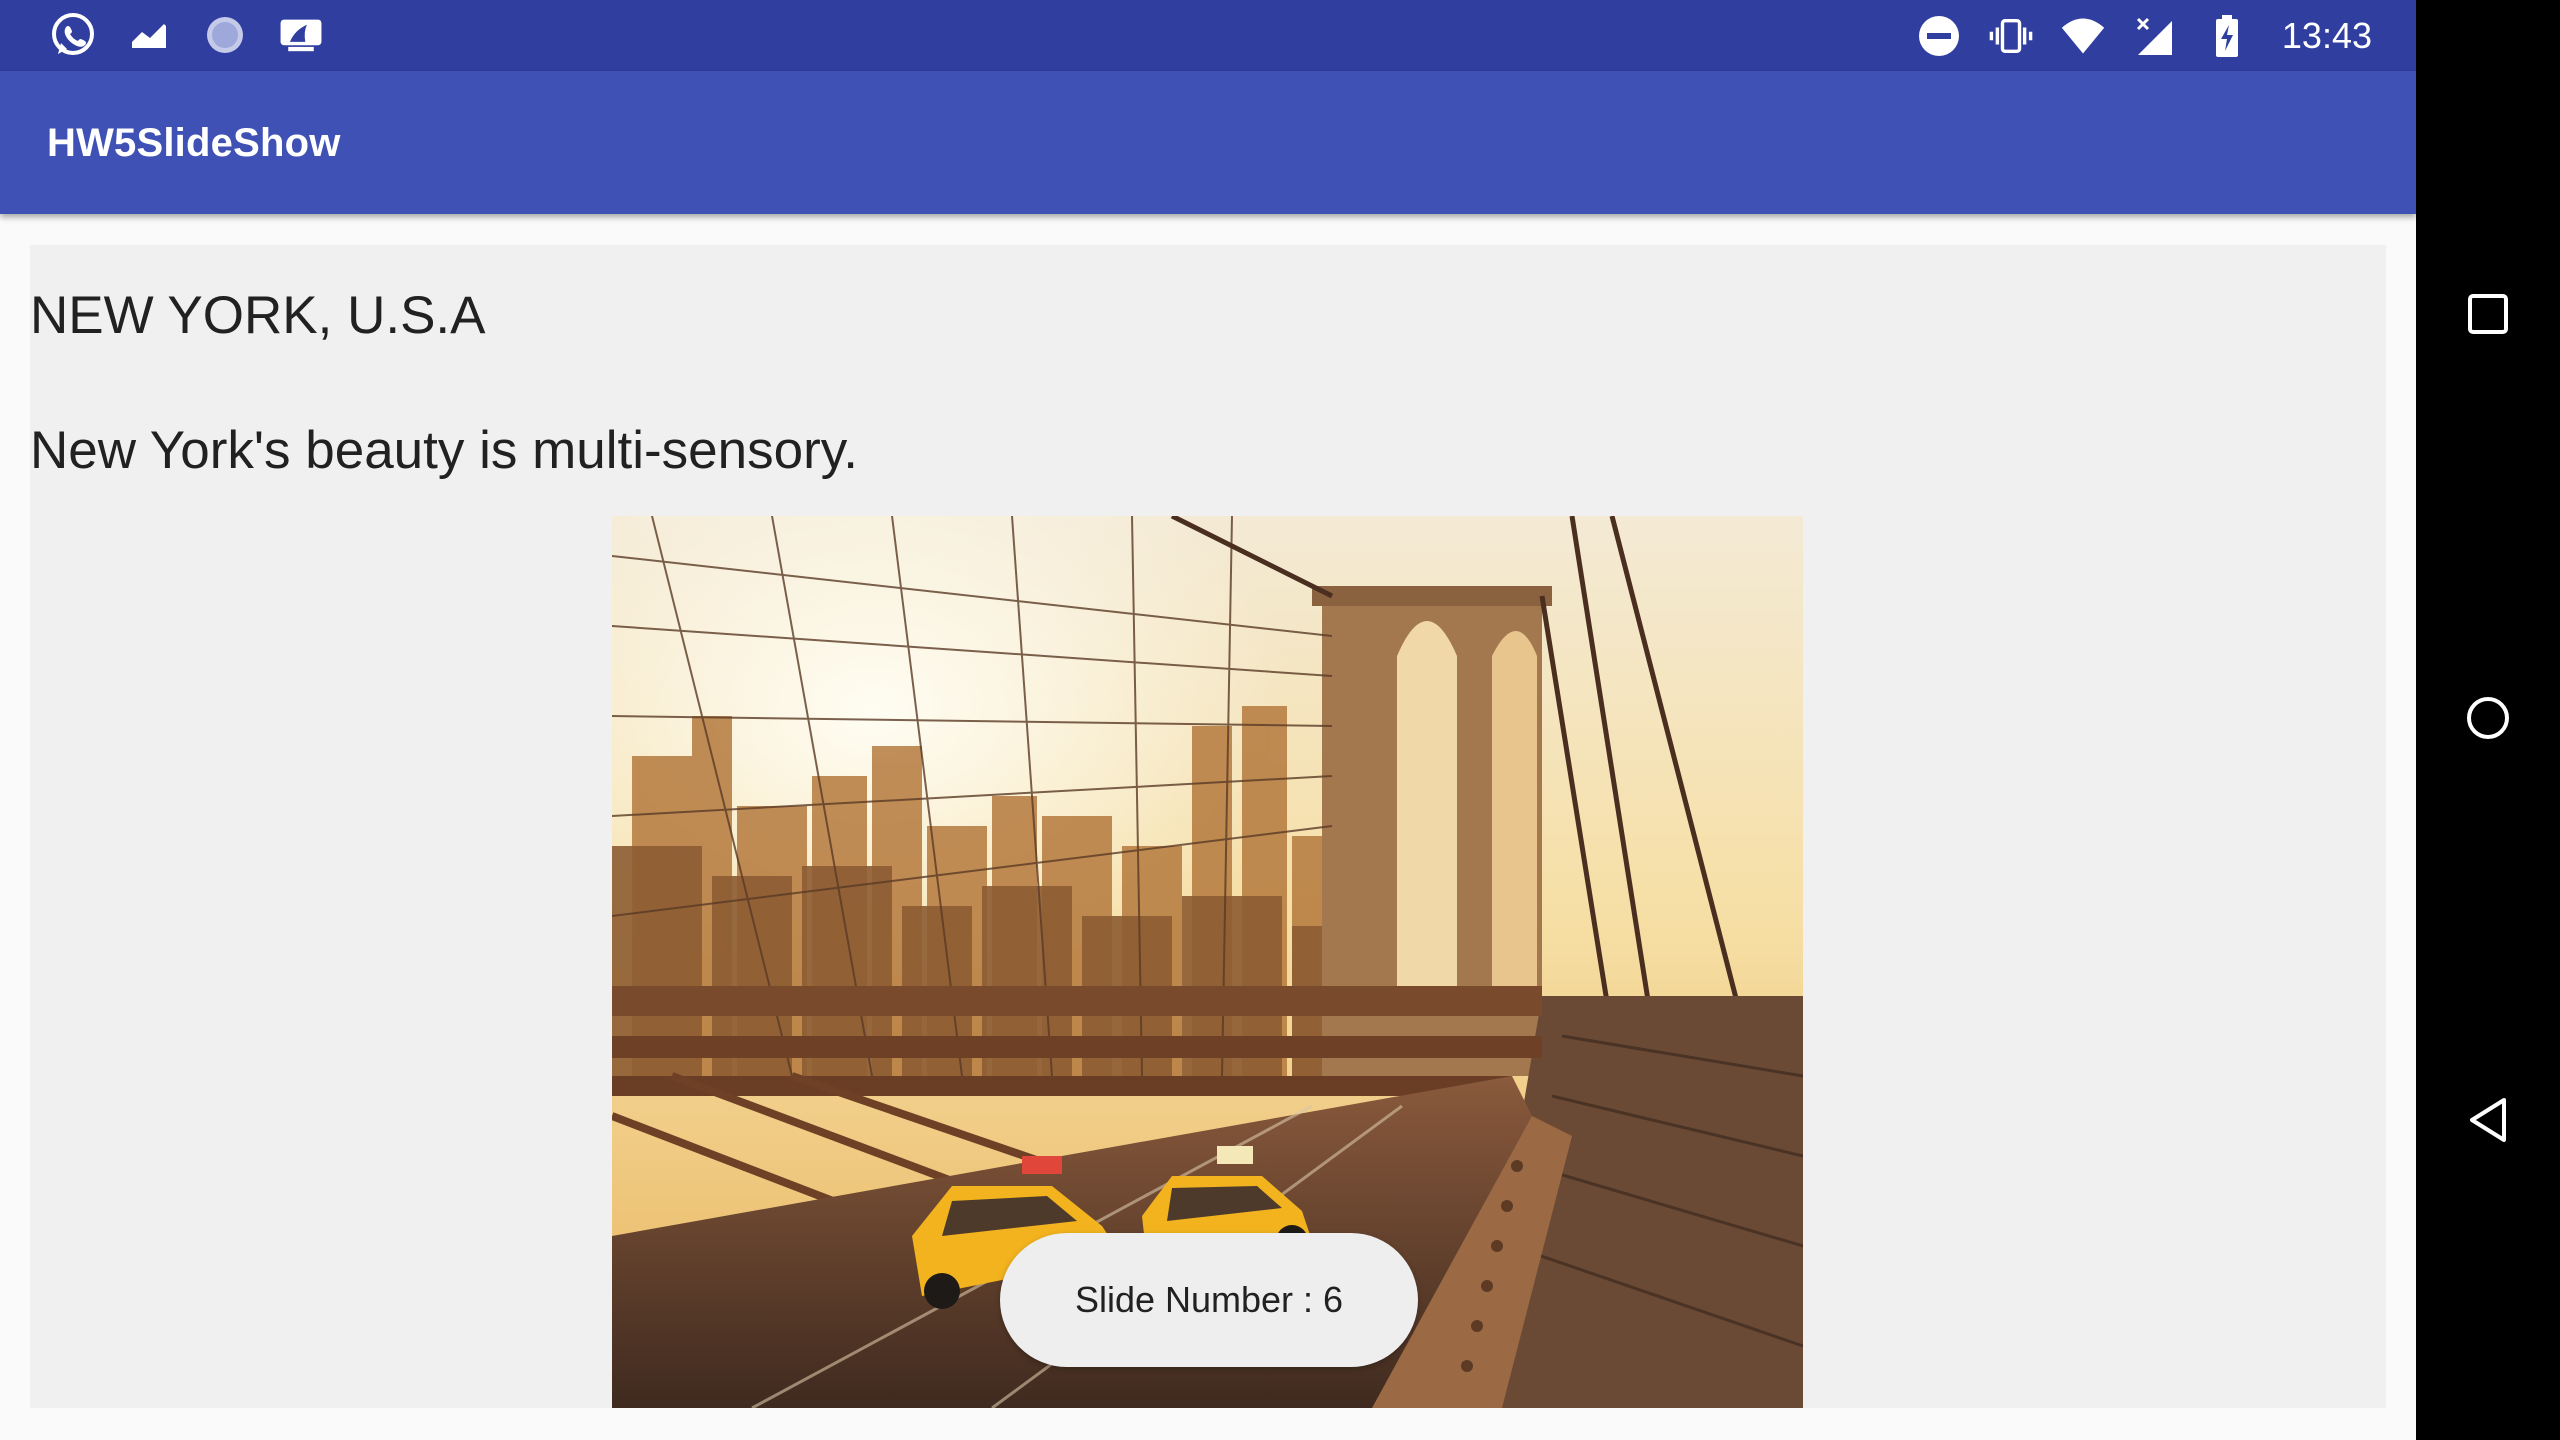  Describe the element at coordinates (2326, 35) in the screenshot. I see `status-time: 13:43` at that location.